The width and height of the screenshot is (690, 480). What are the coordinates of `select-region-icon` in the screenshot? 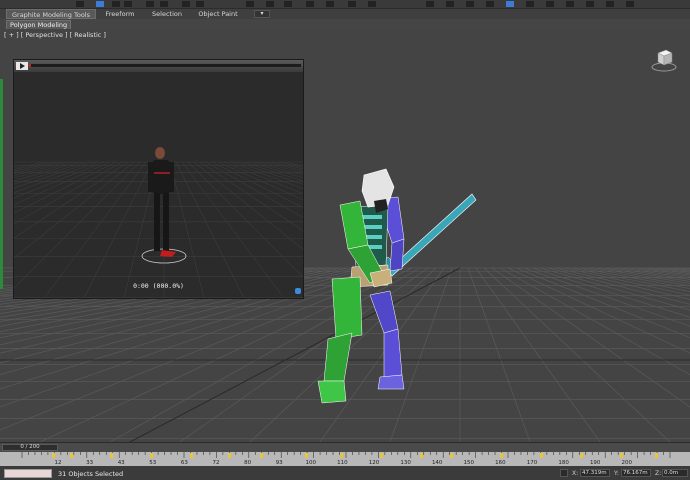 It's located at (128, 4).